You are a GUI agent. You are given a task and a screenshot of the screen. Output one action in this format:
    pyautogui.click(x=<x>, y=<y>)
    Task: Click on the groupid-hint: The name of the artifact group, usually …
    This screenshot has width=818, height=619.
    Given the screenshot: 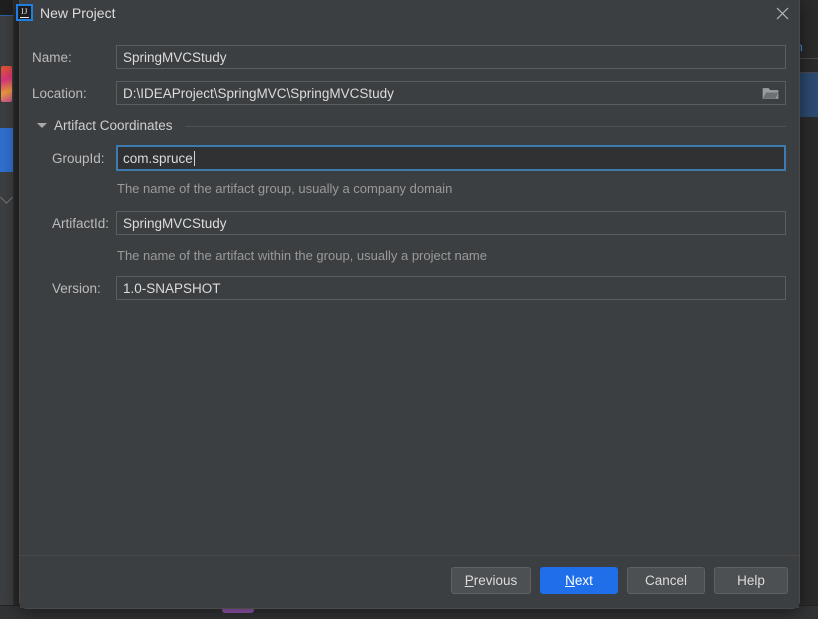 What is the action you would take?
    pyautogui.click(x=285, y=188)
    